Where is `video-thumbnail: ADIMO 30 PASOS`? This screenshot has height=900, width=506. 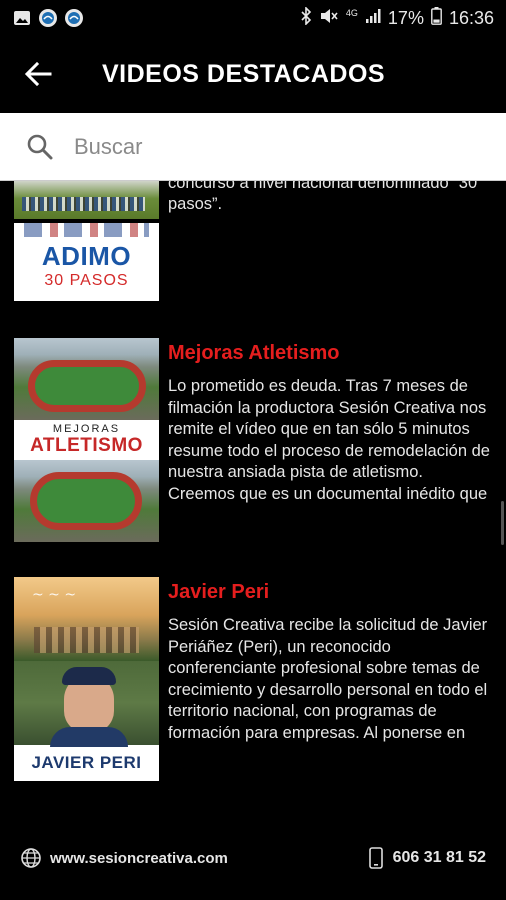 video-thumbnail: ADIMO 30 PASOS is located at coordinates (86, 241).